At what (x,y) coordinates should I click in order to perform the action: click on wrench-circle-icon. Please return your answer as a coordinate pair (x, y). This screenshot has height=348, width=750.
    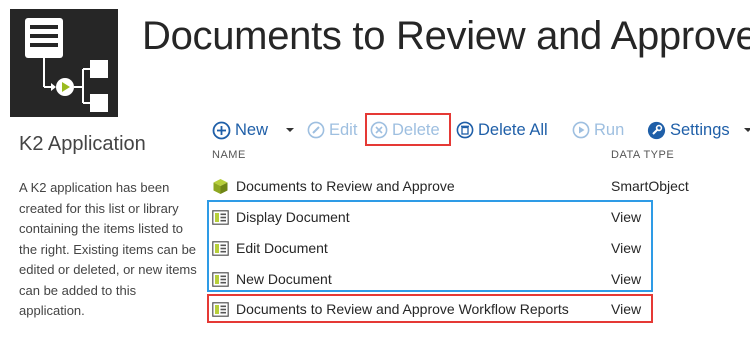
    Looking at the image, I should click on (656, 130).